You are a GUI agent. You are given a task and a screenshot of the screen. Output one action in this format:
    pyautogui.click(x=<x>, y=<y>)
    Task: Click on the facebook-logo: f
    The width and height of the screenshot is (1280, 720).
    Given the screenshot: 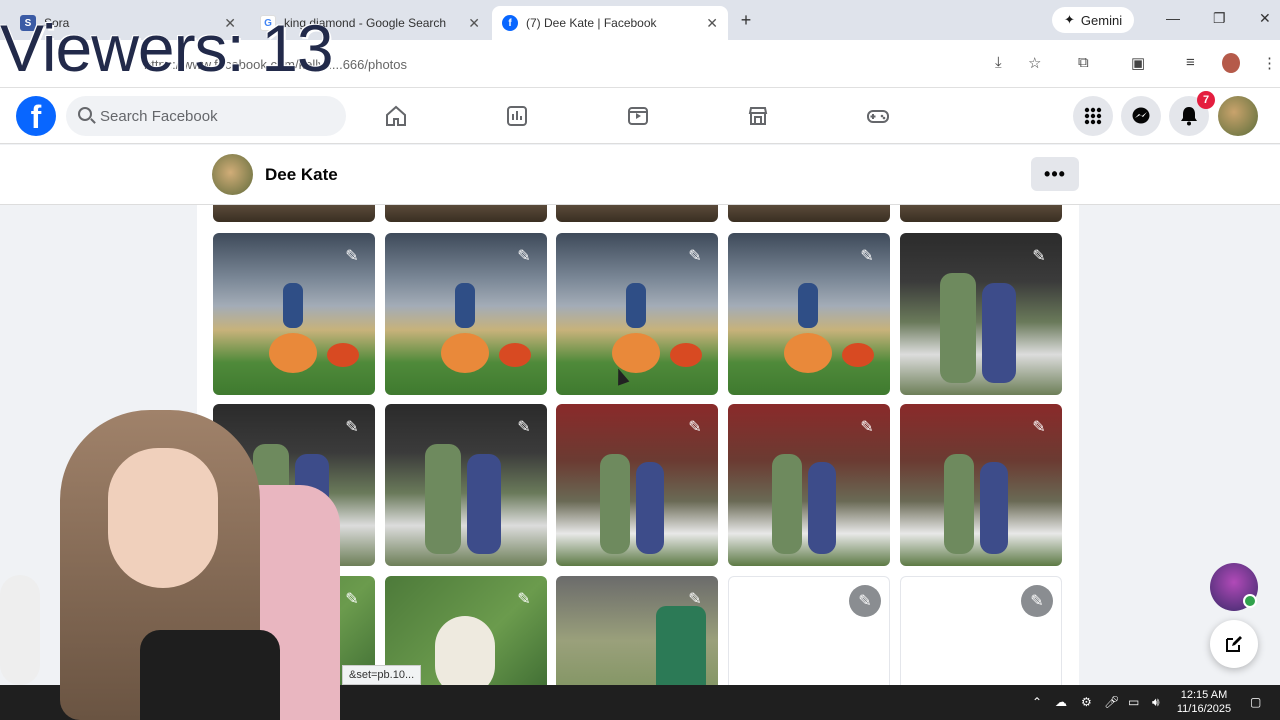 What is the action you would take?
    pyautogui.click(x=36, y=116)
    